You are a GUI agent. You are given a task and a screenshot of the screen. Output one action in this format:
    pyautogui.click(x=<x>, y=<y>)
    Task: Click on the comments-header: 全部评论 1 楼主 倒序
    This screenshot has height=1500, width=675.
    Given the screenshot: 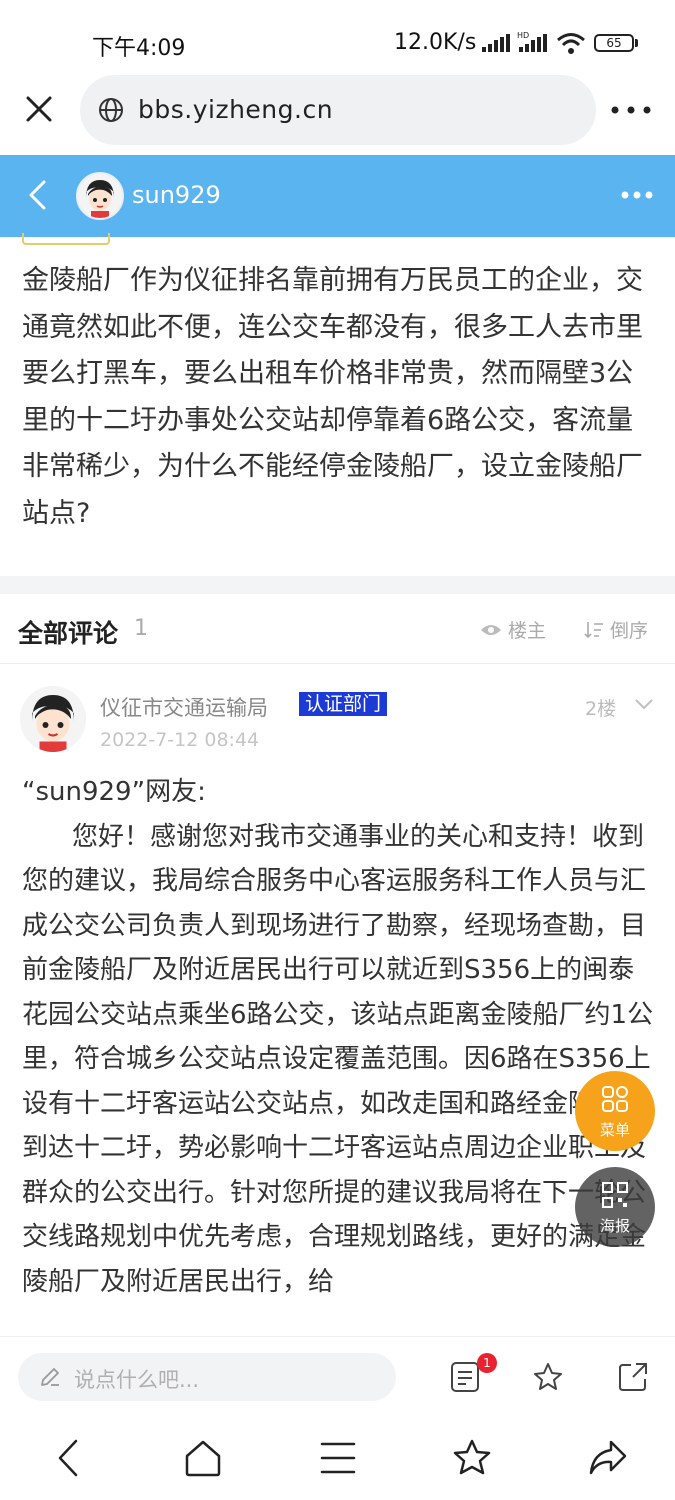 What is the action you would take?
    pyautogui.click(x=337, y=629)
    